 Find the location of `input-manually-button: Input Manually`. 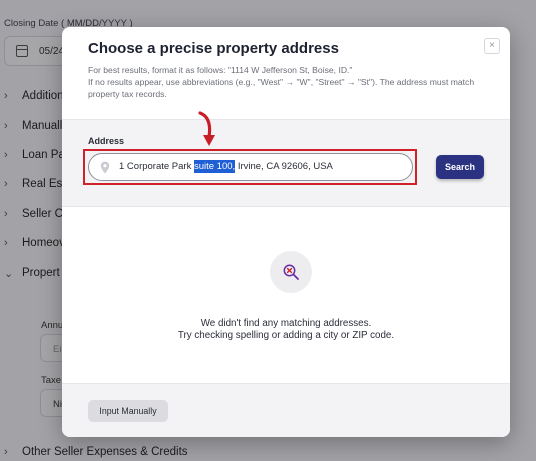

input-manually-button: Input Manually is located at coordinates (128, 411).